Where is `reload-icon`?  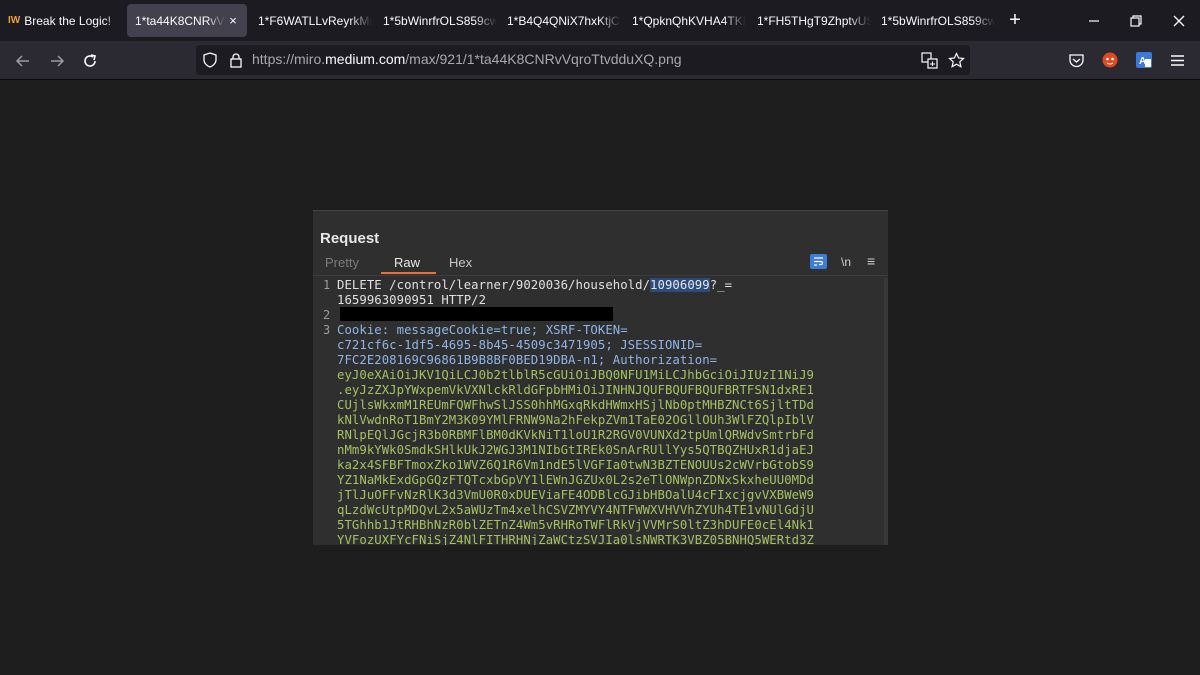
reload-icon is located at coordinates (90, 61).